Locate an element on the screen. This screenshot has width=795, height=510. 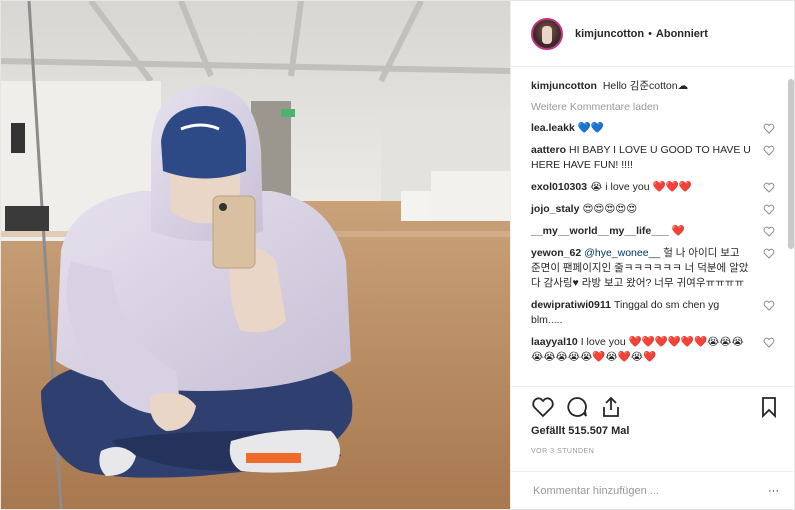
comment-username: __my__world__my__life___ is located at coordinates (600, 231).